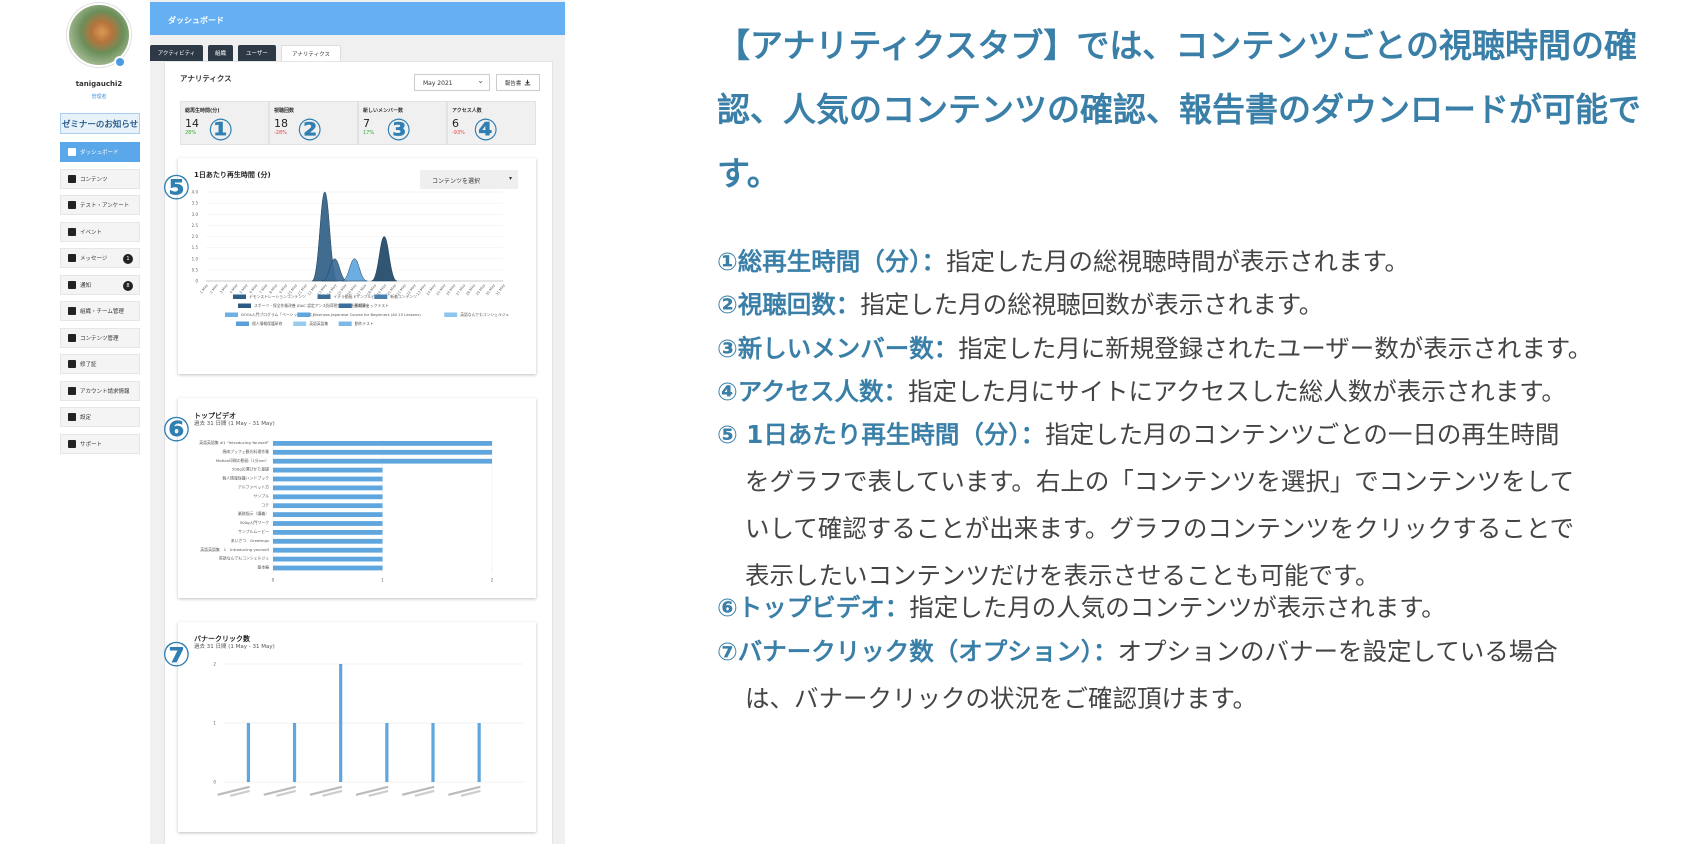  I want to click on tab-organization: 組織, so click(220, 53).